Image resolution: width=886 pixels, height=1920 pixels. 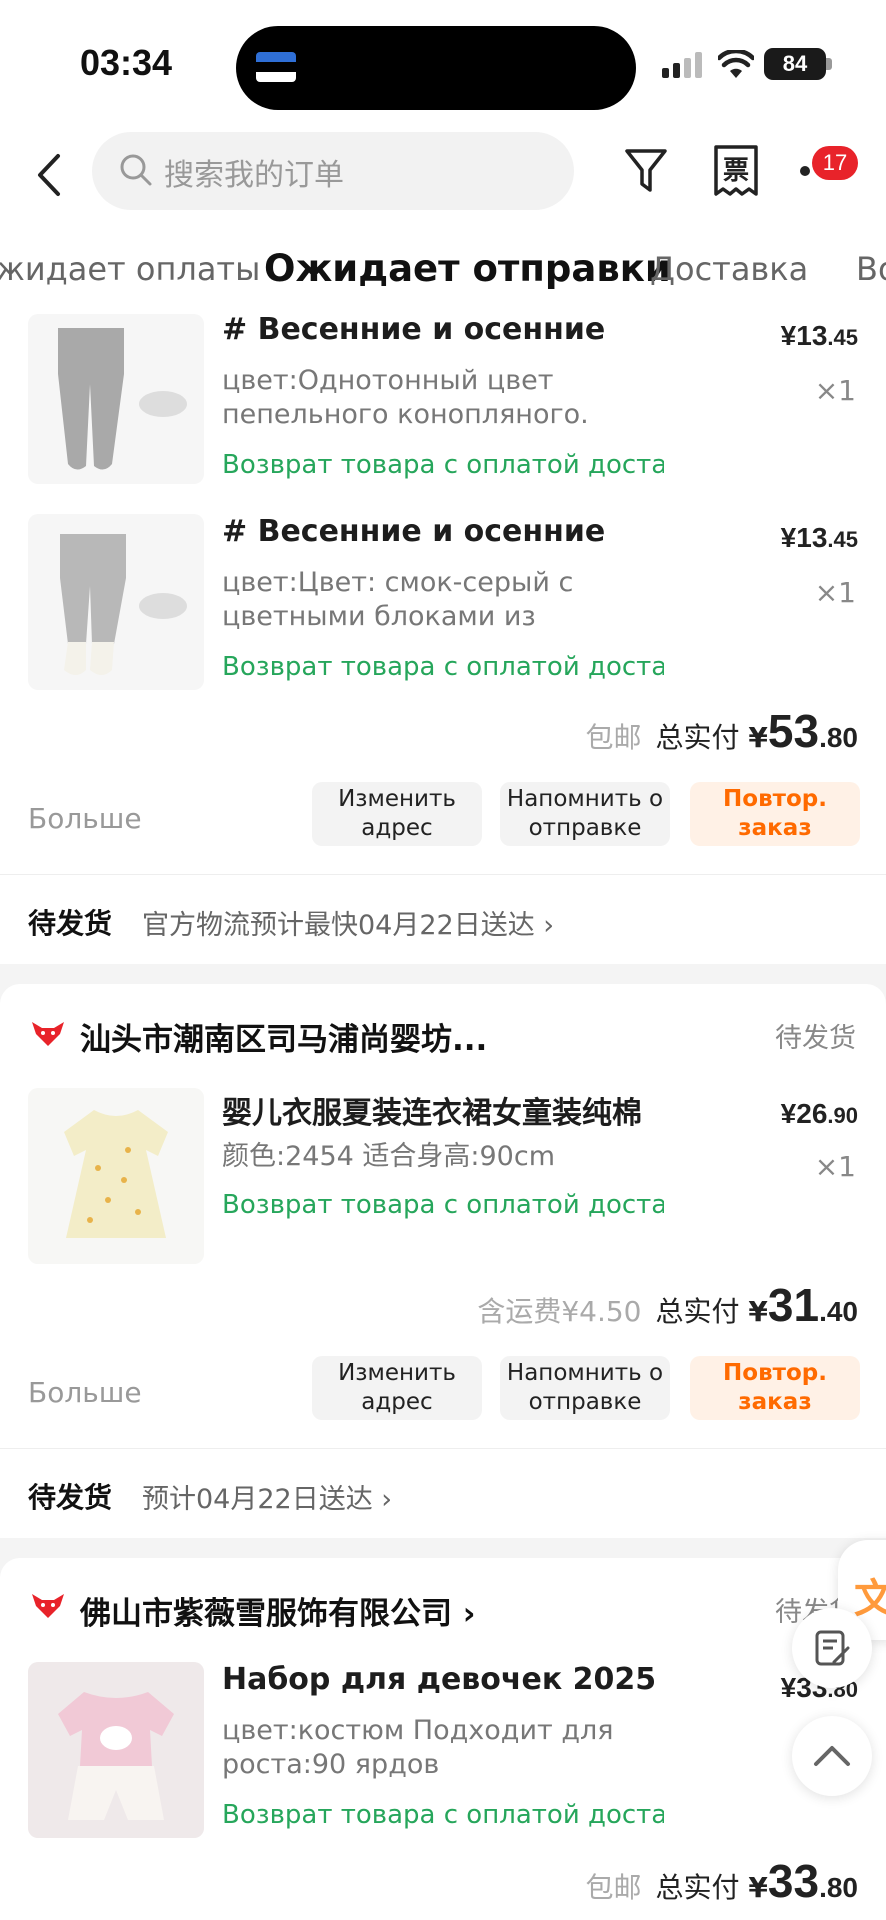 I want to click on scroll-to-top-button, so click(x=832, y=1756).